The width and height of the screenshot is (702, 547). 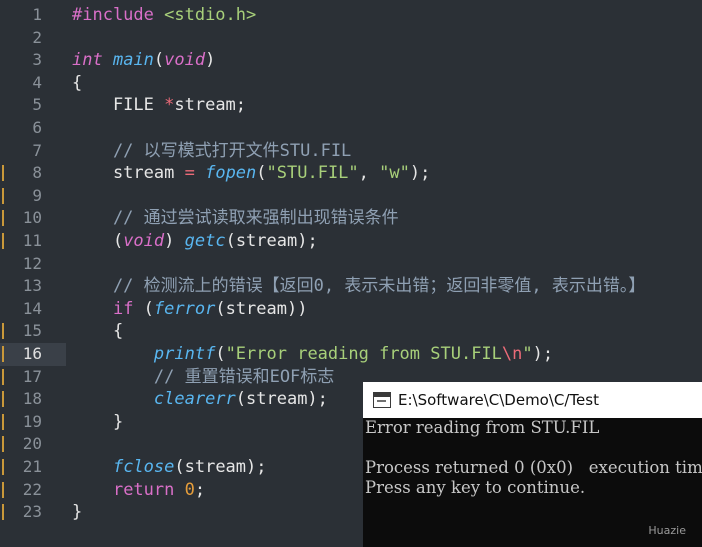 I want to click on code-token: return, so click(x=143, y=489).